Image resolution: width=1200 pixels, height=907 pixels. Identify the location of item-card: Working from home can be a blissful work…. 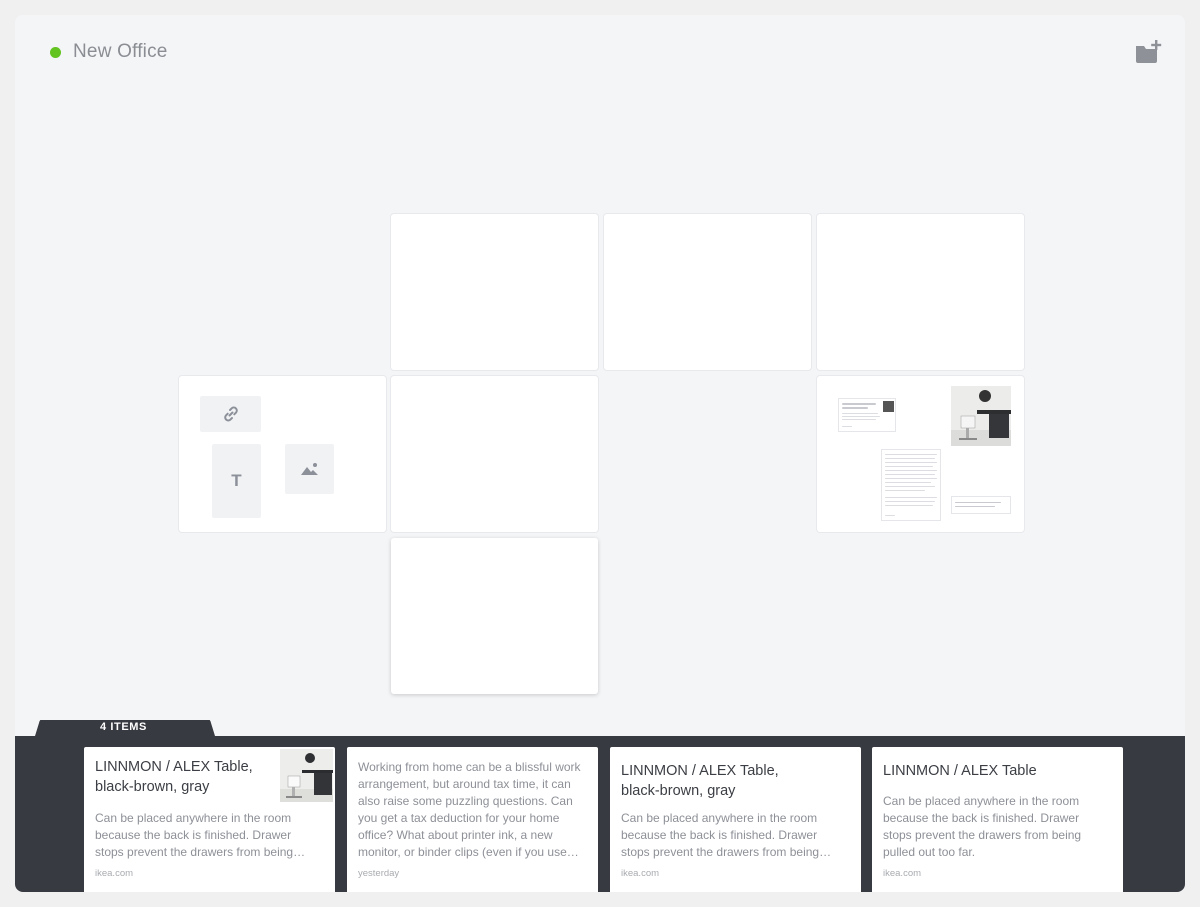
(472, 819).